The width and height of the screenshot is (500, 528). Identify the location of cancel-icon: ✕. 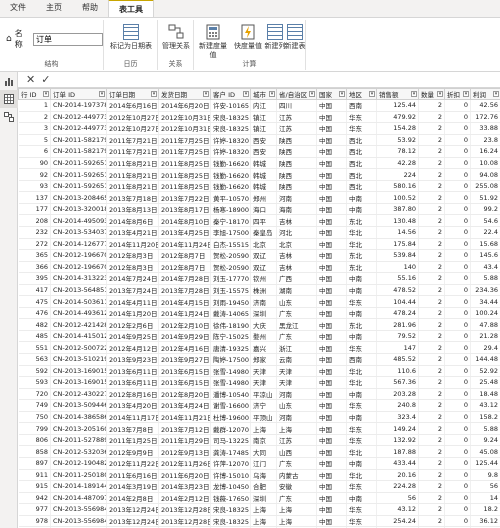
(30, 79).